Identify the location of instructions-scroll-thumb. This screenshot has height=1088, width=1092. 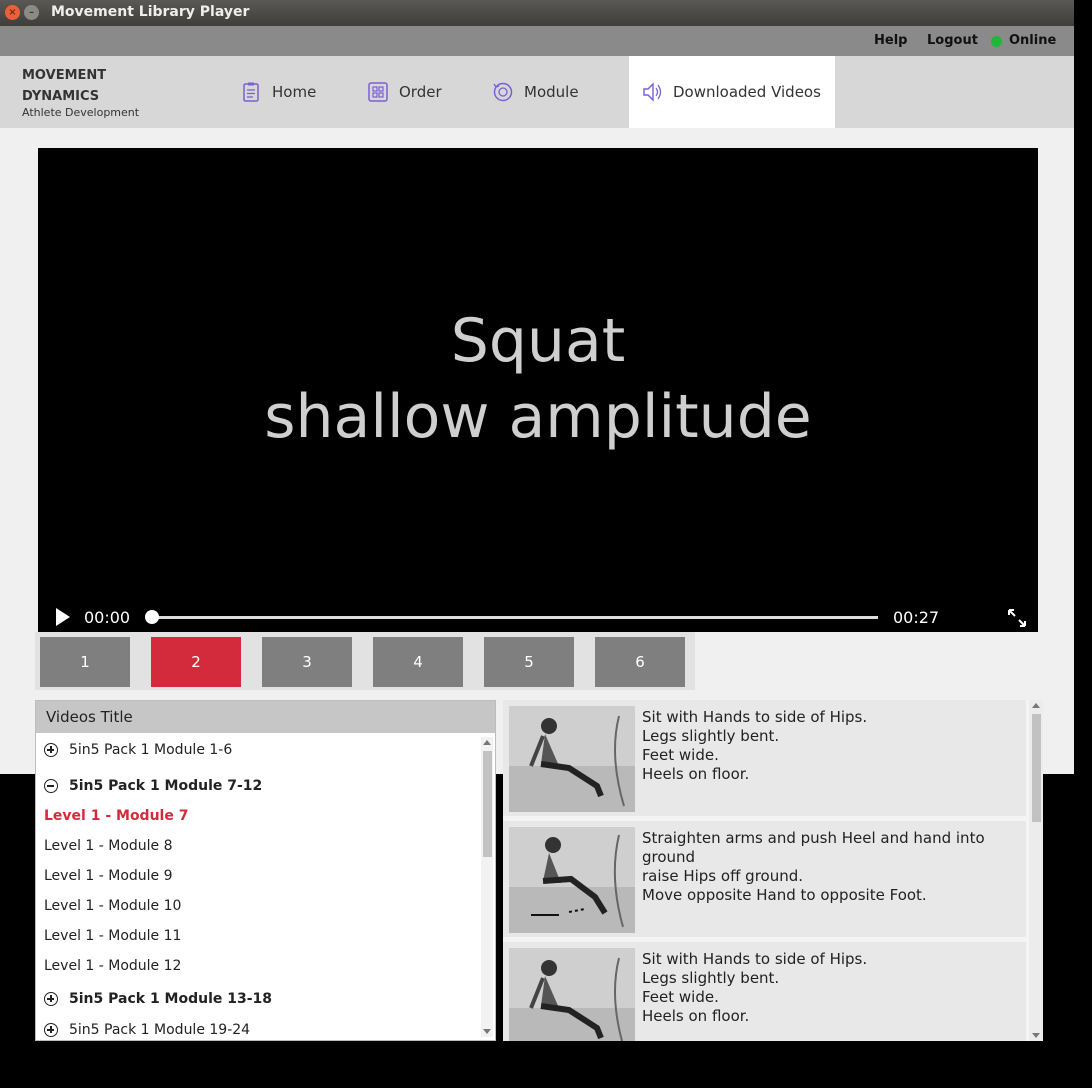
(1036, 768).